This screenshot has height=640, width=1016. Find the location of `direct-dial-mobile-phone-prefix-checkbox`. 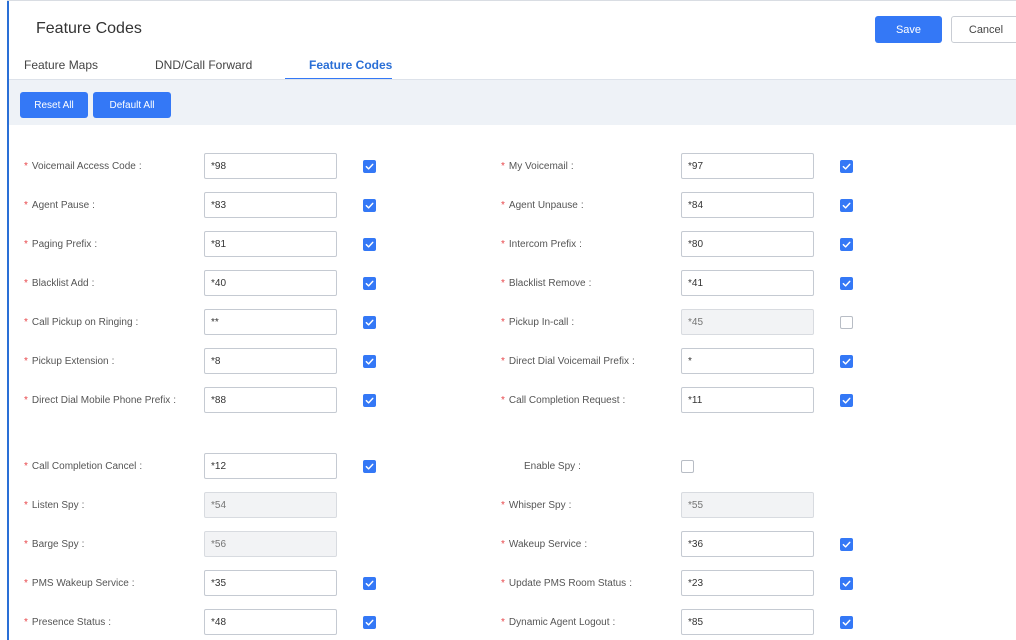

direct-dial-mobile-phone-prefix-checkbox is located at coordinates (369, 400).